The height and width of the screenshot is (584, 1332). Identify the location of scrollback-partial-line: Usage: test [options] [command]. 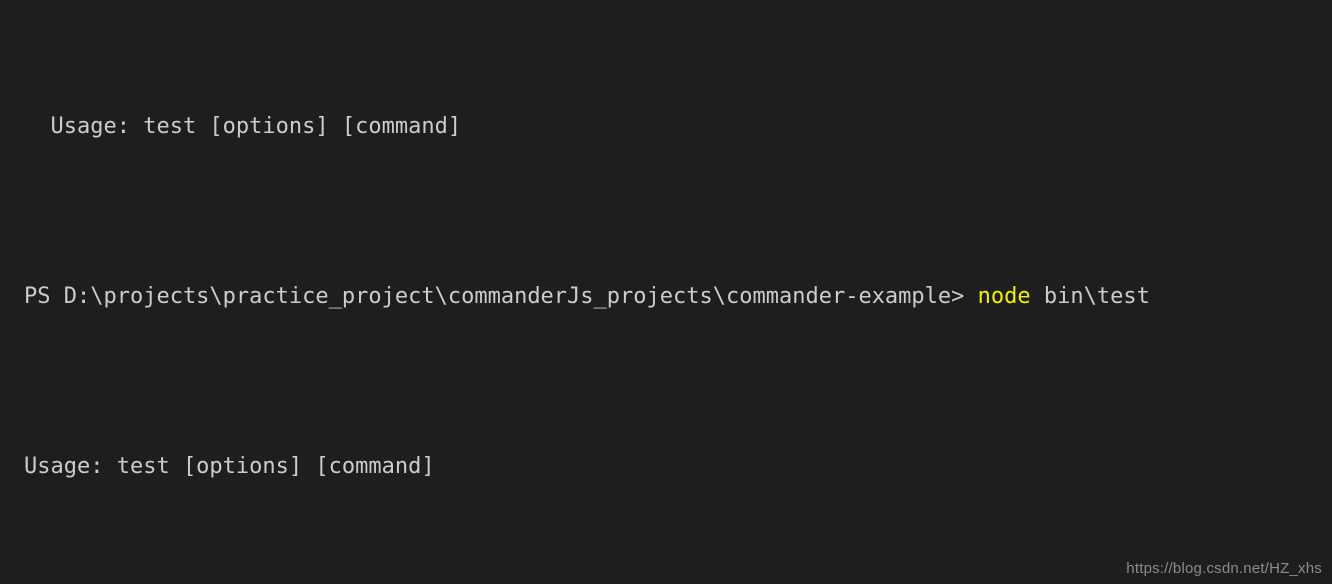
(243, 126).